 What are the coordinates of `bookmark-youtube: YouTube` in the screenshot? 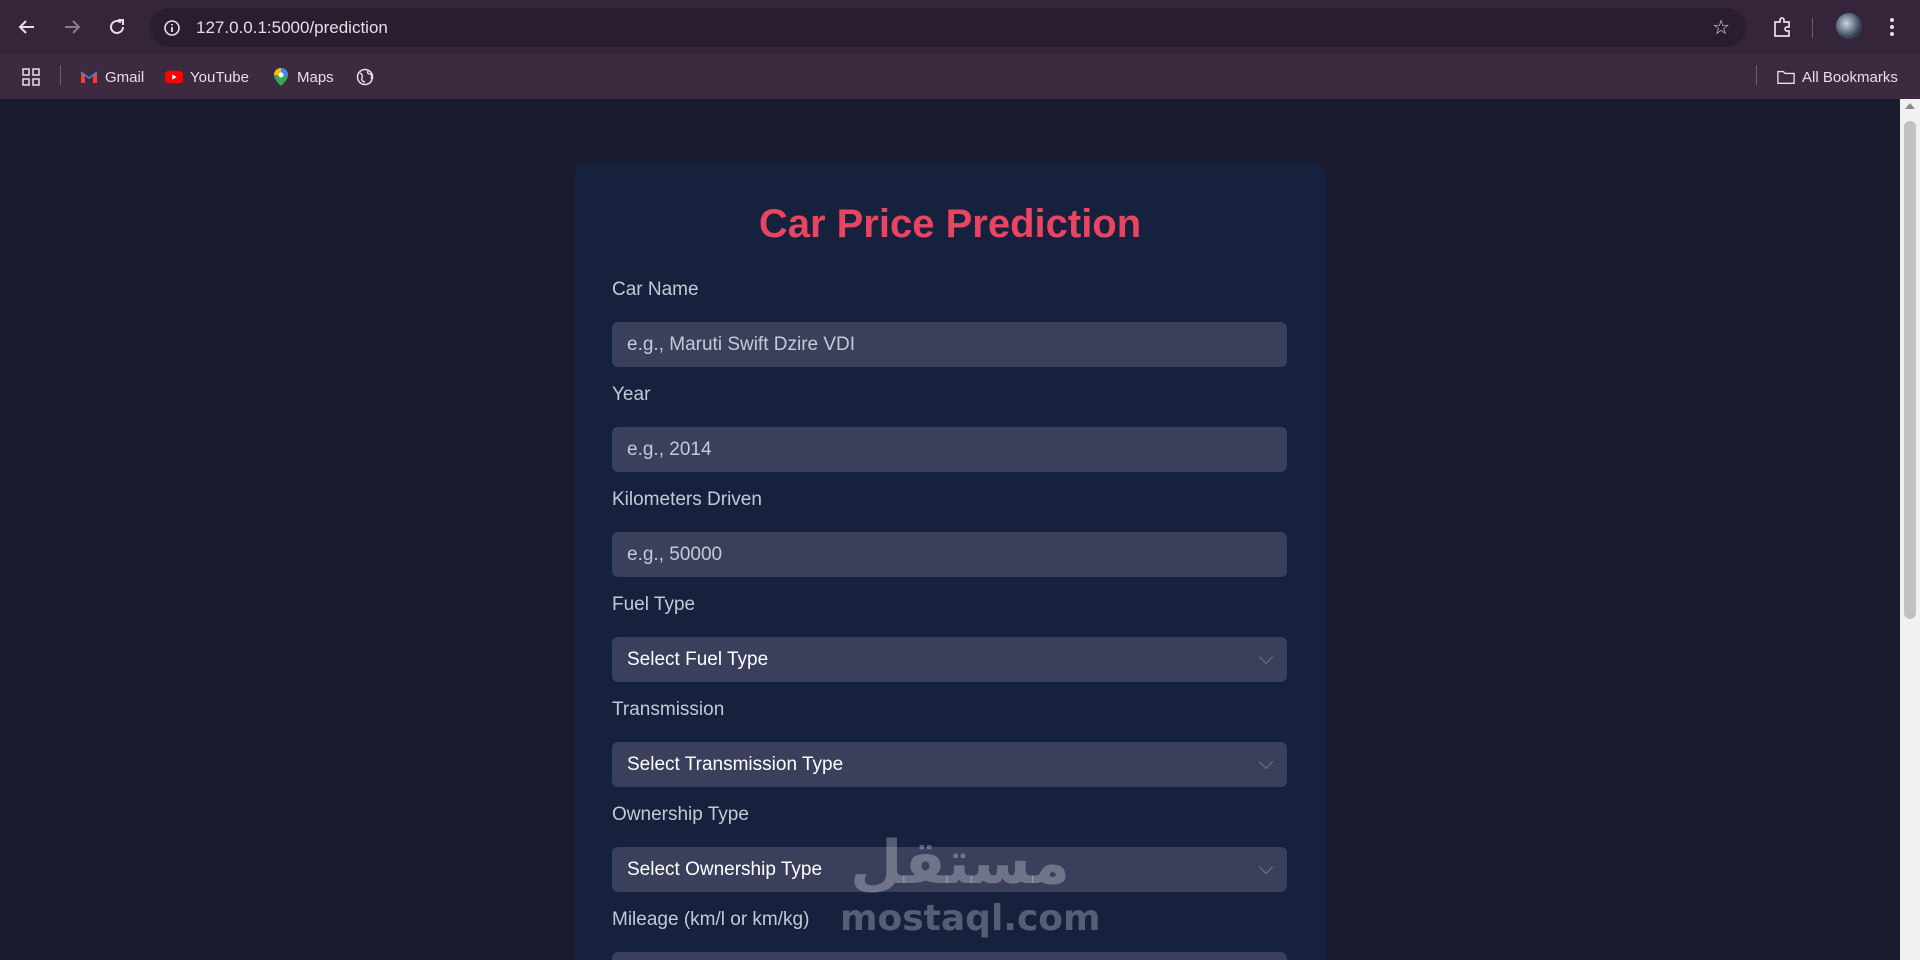 It's located at (207, 77).